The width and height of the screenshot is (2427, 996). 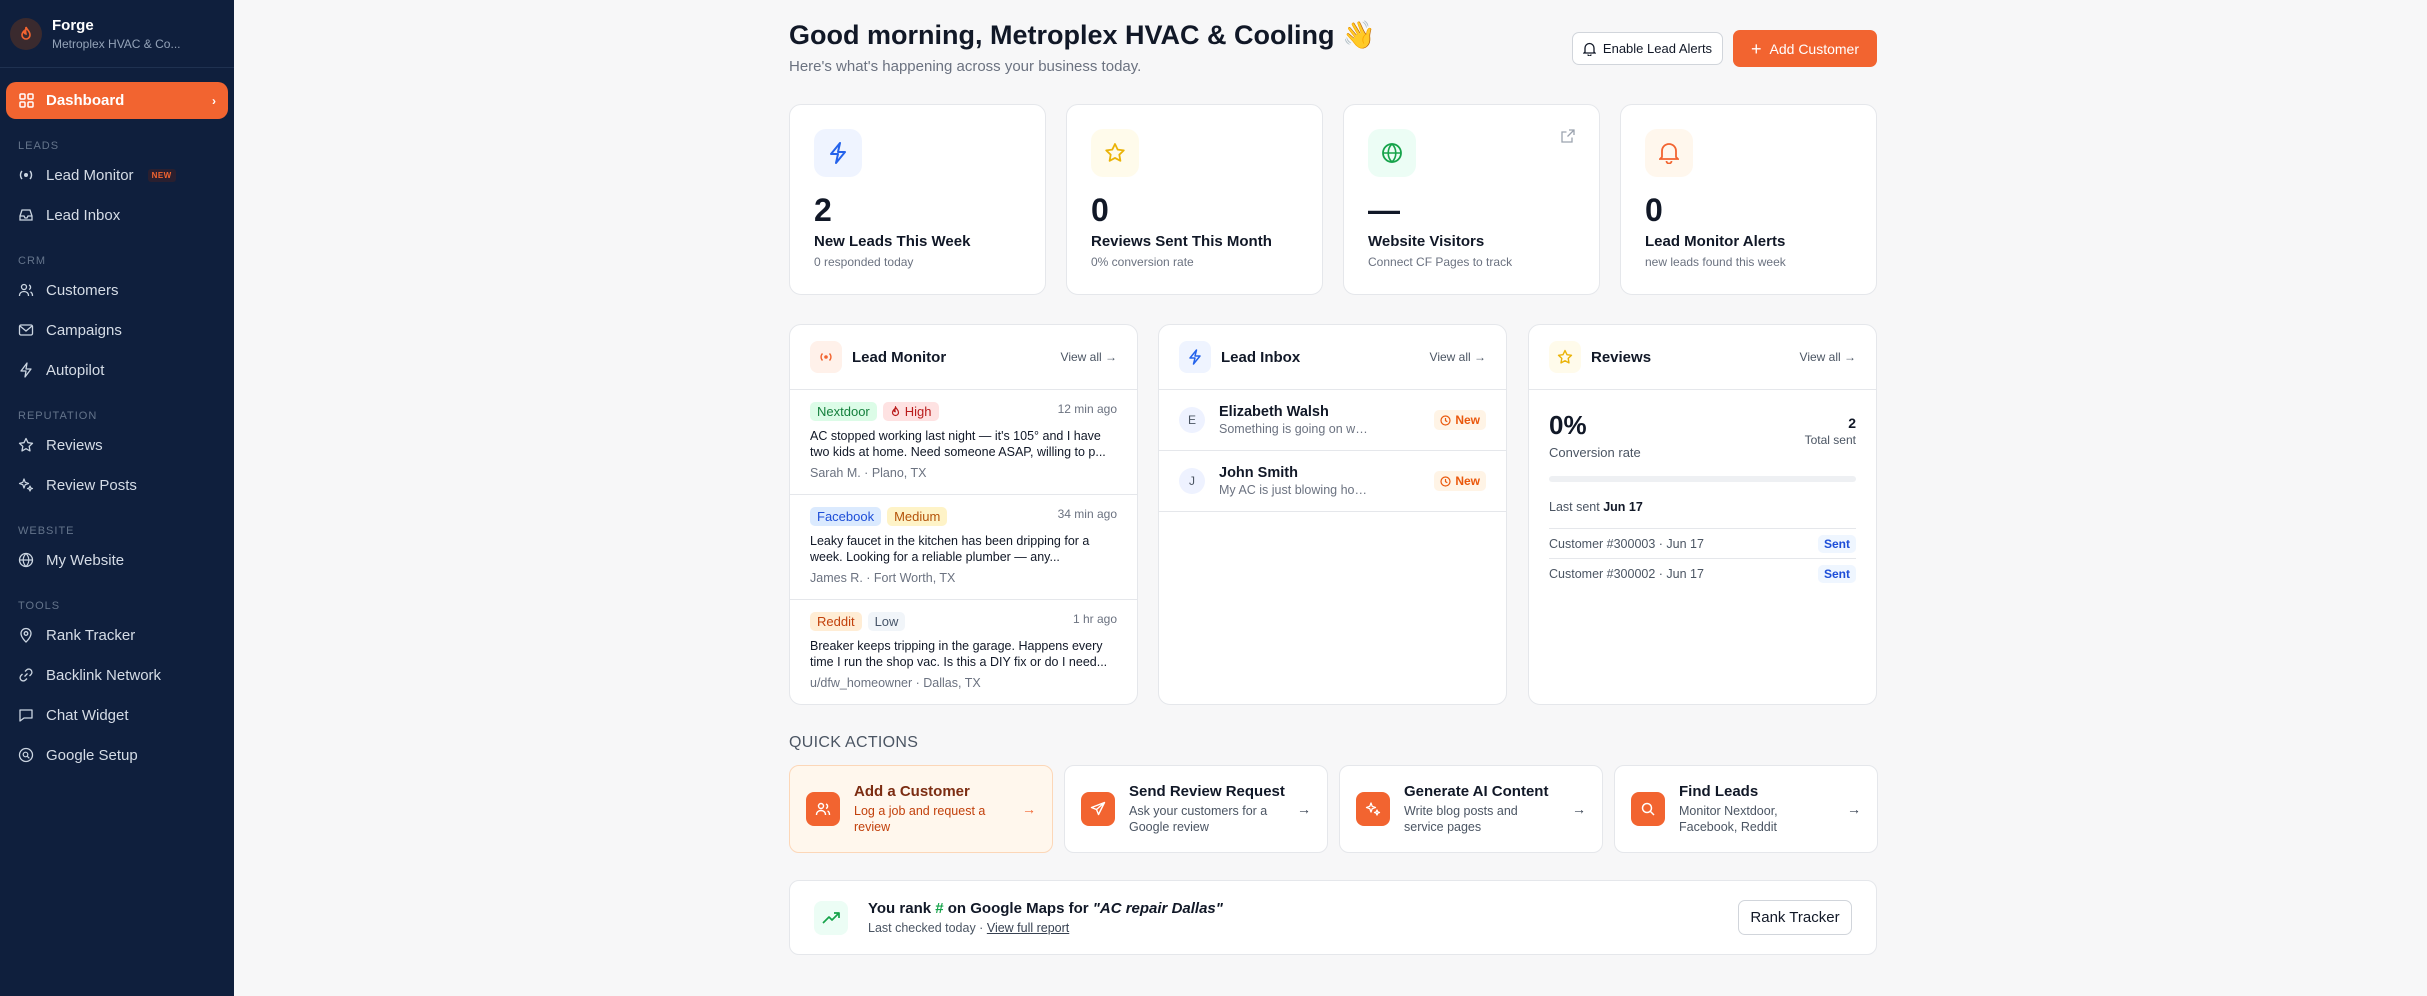 I want to click on review-row: Customer #300003 · Jun 17 Sent, so click(x=1702, y=543).